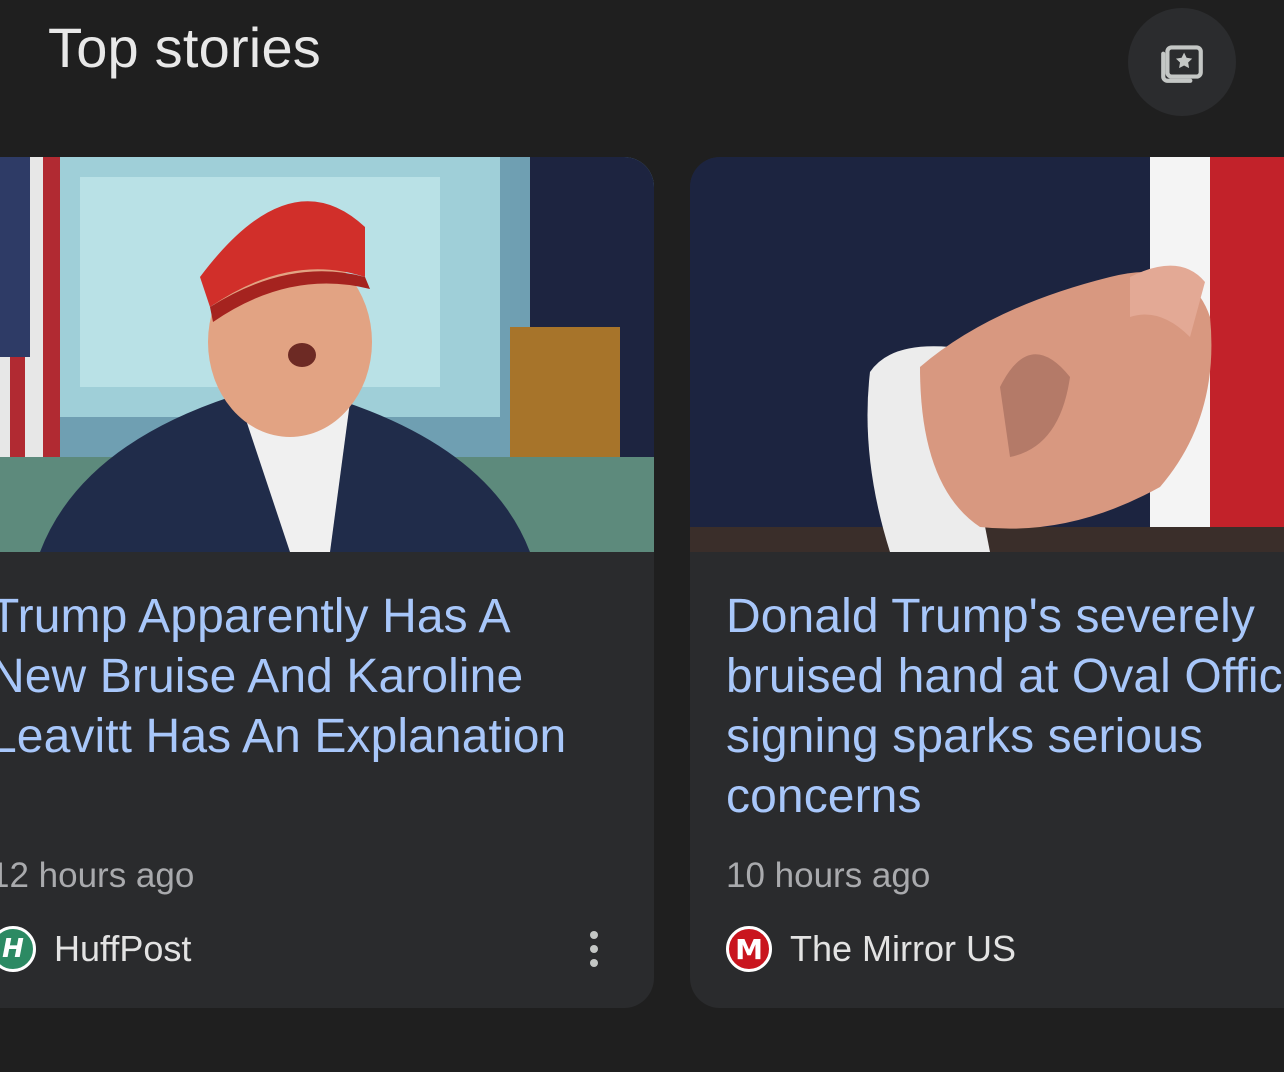  Describe the element at coordinates (97, 875) in the screenshot. I see `story-time: 12 hours ago` at that location.